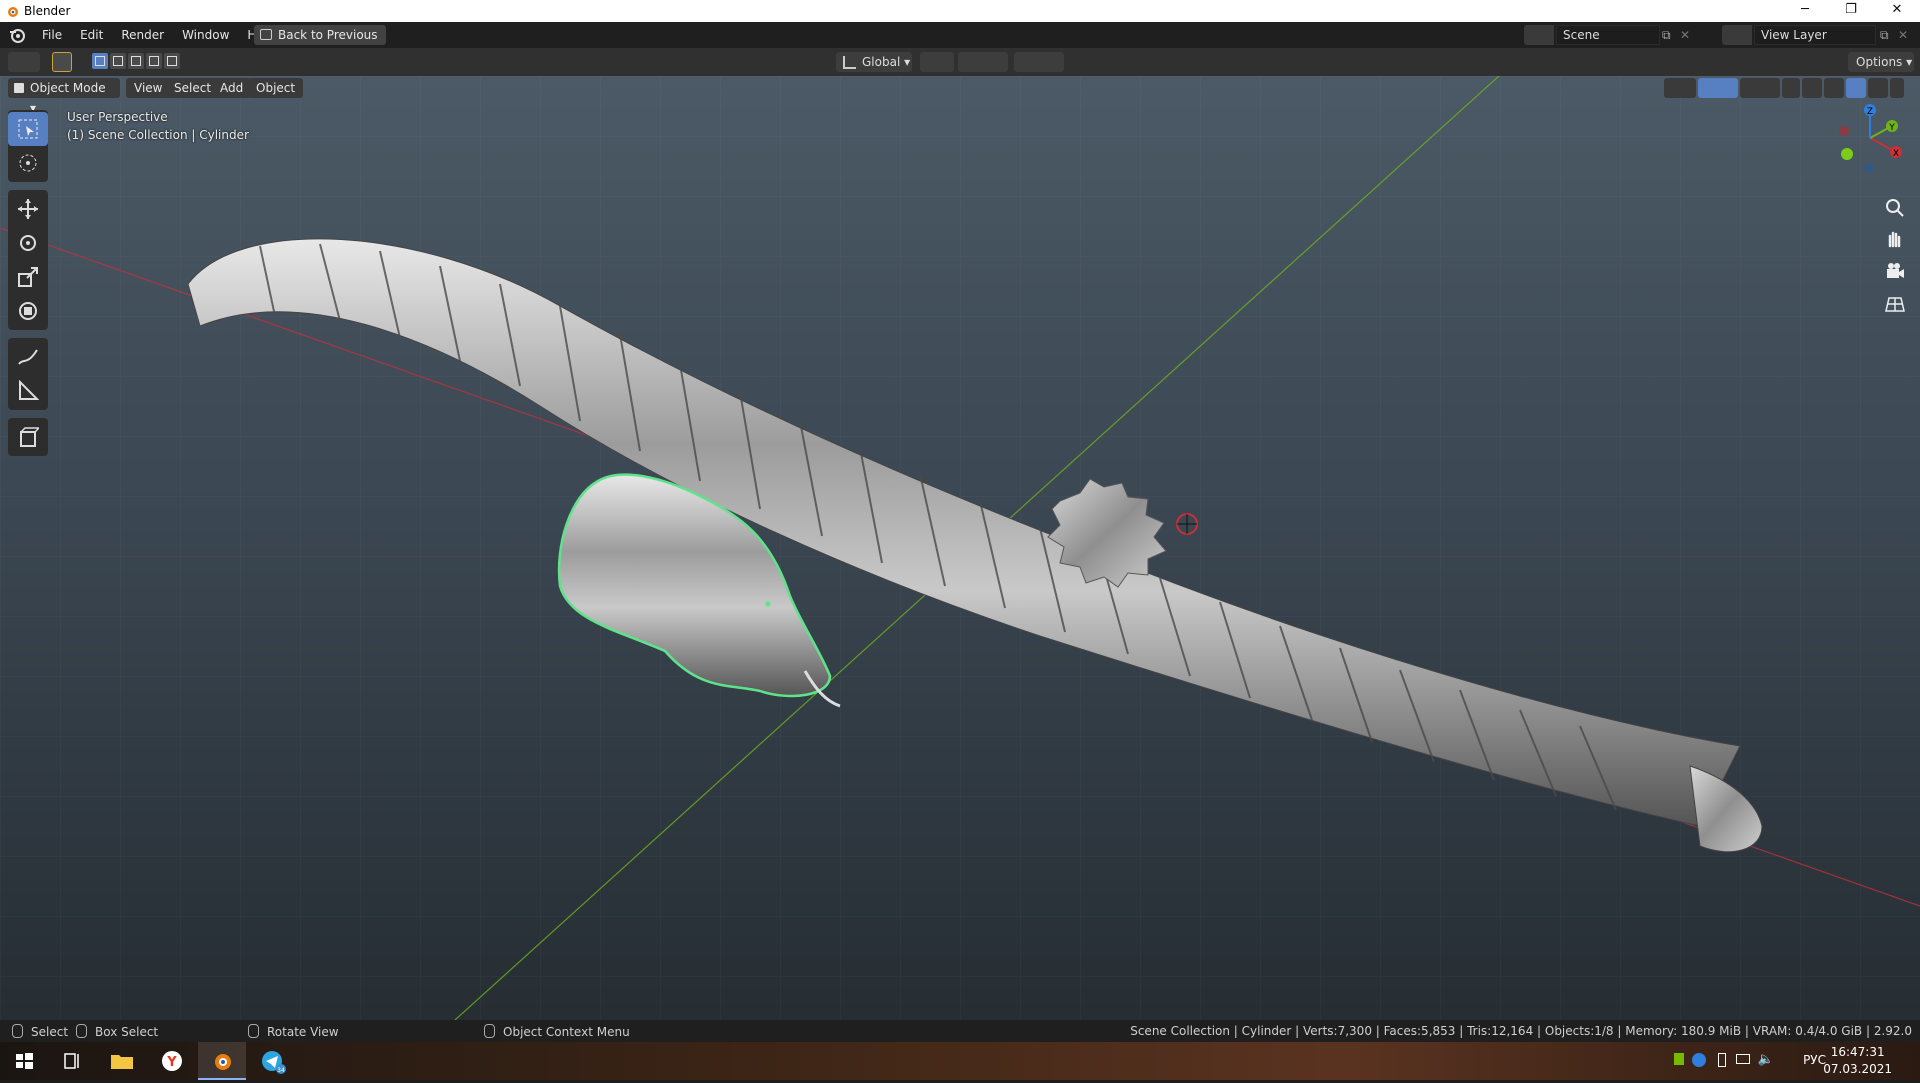 The image size is (1920, 1083). What do you see at coordinates (232, 88) in the screenshot?
I see `add-menu: Add` at bounding box center [232, 88].